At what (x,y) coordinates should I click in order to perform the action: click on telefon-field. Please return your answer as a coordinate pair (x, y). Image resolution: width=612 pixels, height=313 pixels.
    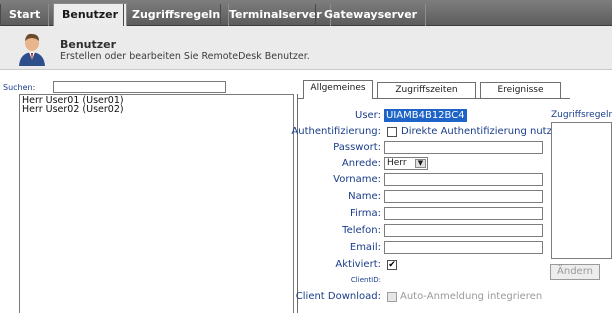
    Looking at the image, I should click on (463, 230).